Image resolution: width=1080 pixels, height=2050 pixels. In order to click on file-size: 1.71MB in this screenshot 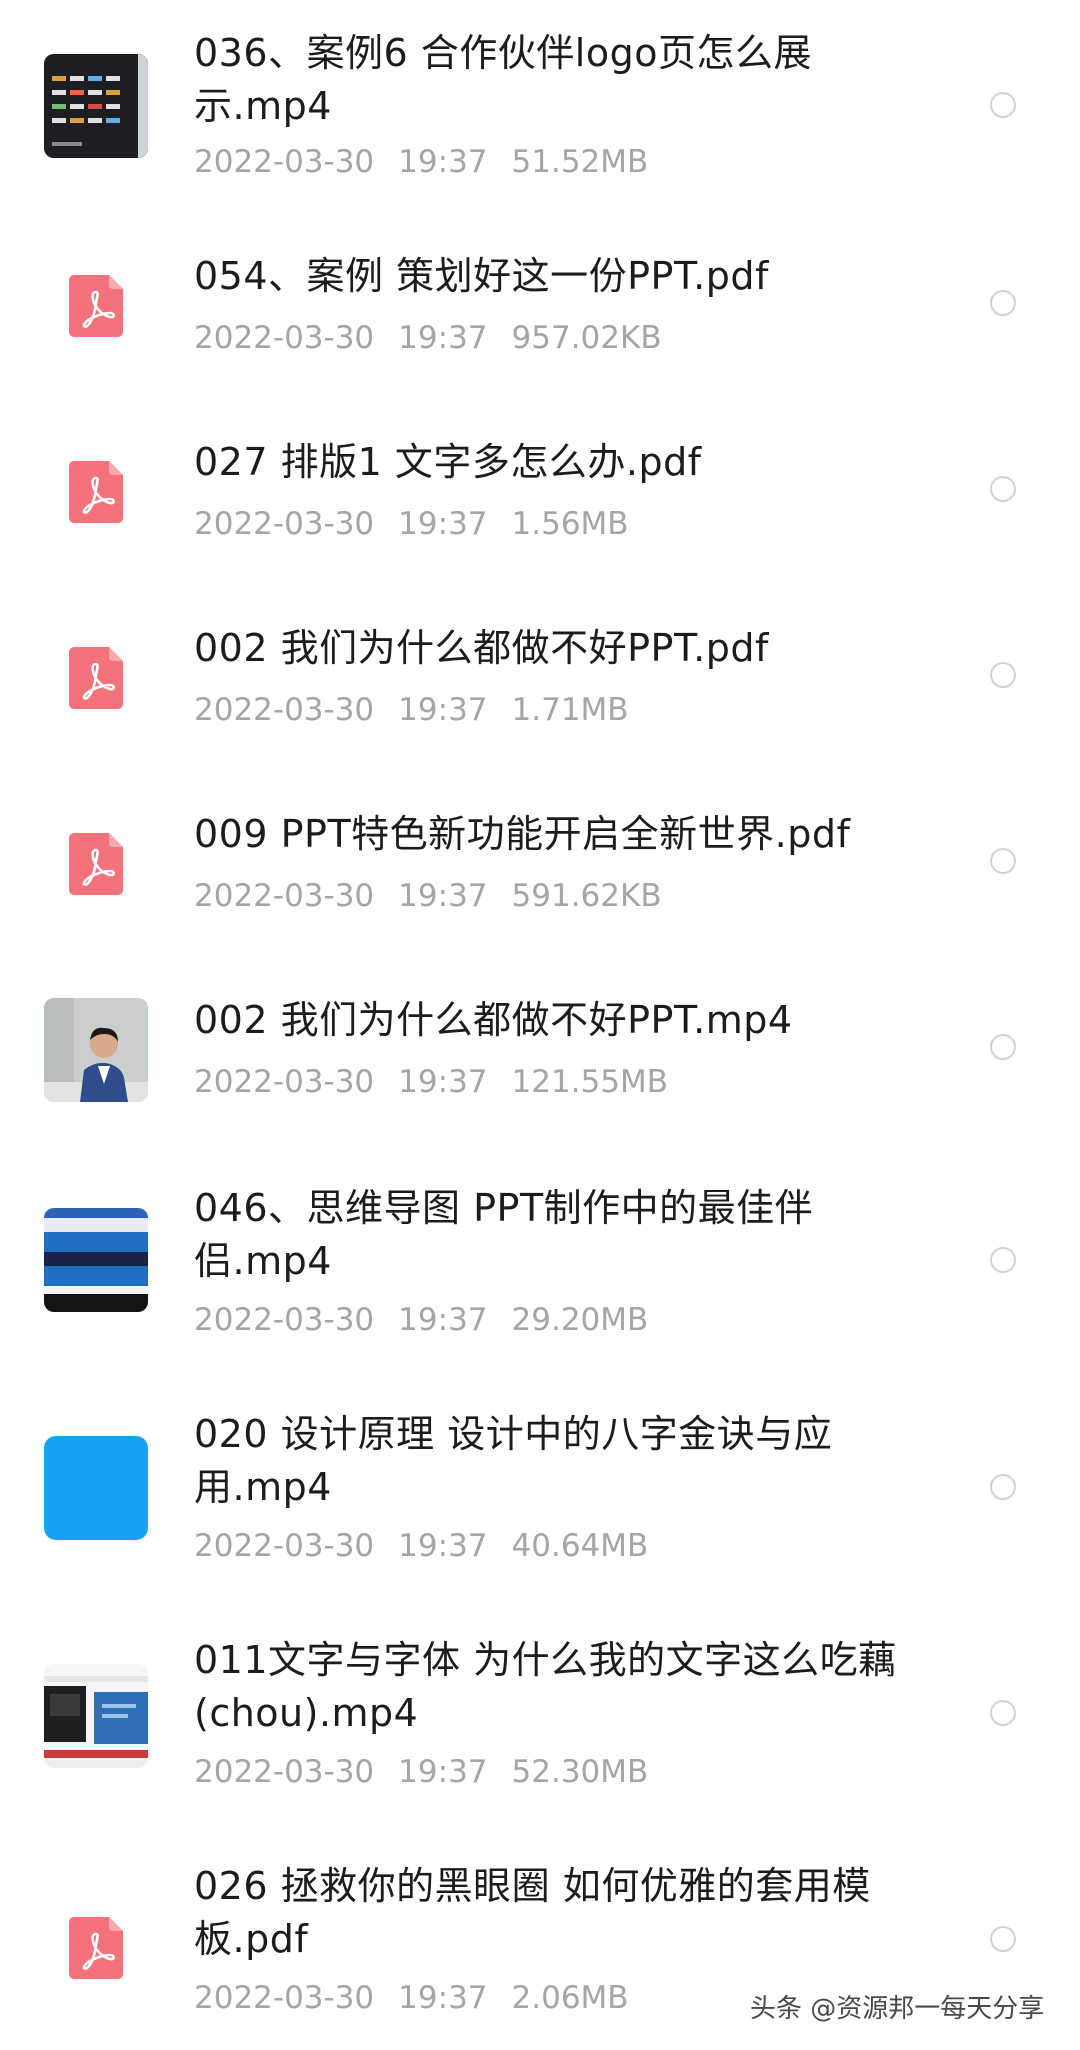, I will do `click(570, 710)`.